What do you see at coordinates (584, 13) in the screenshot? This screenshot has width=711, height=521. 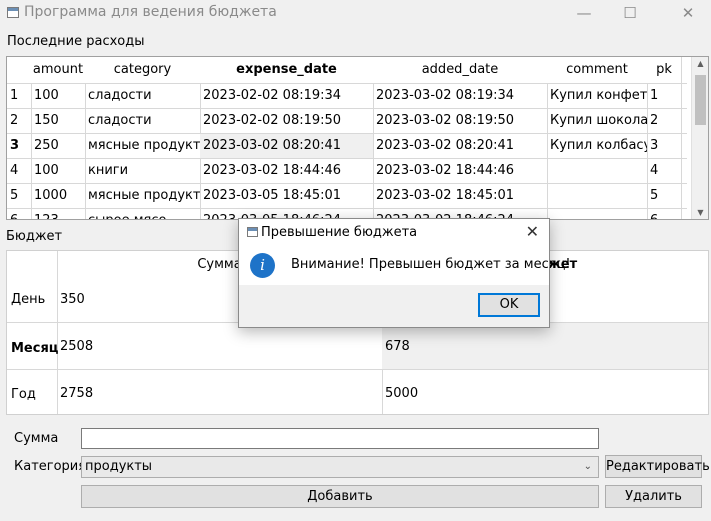 I see `minimize-button: —` at bounding box center [584, 13].